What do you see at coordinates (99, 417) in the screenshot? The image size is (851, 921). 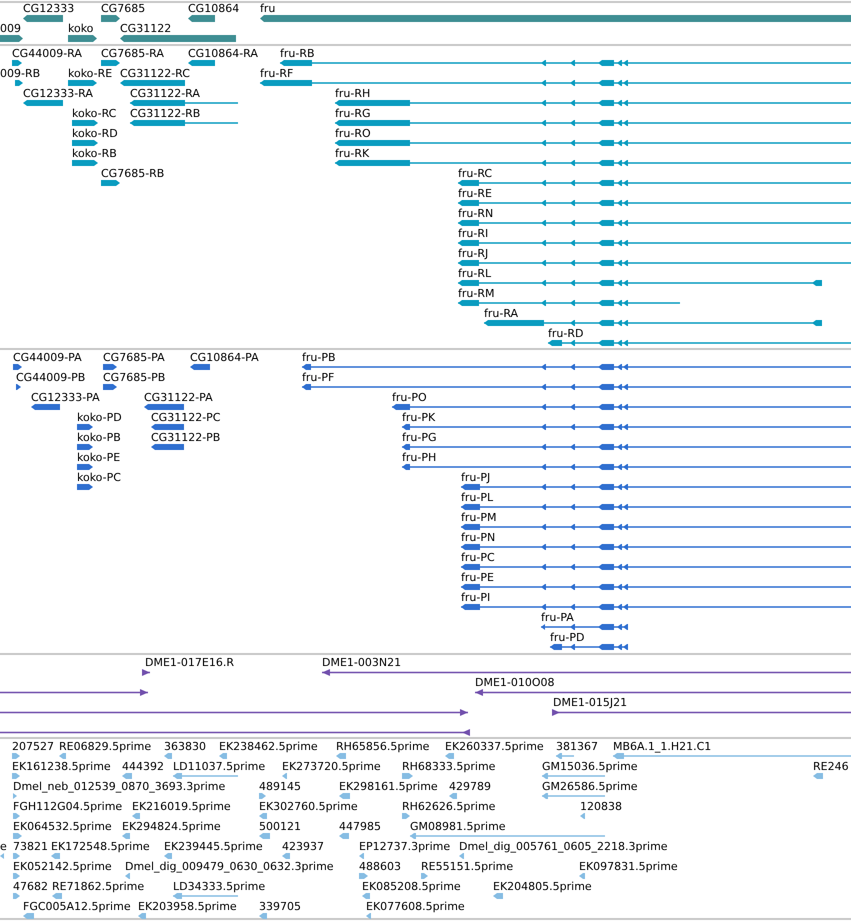 I see `feature-label: koko-PD` at bounding box center [99, 417].